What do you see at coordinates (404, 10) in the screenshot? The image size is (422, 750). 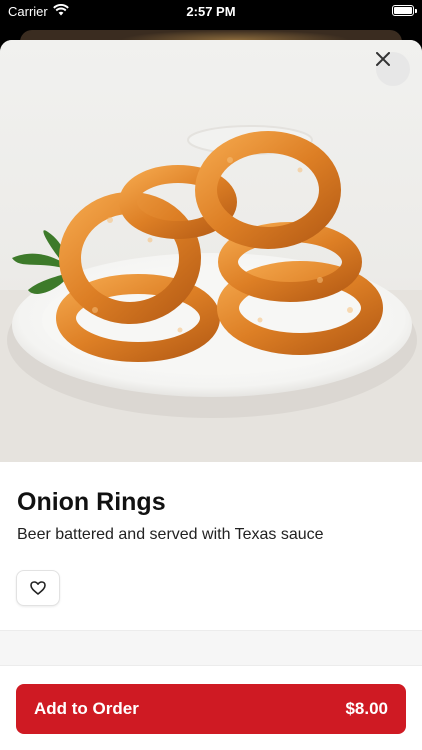 I see `battery-icon` at bounding box center [404, 10].